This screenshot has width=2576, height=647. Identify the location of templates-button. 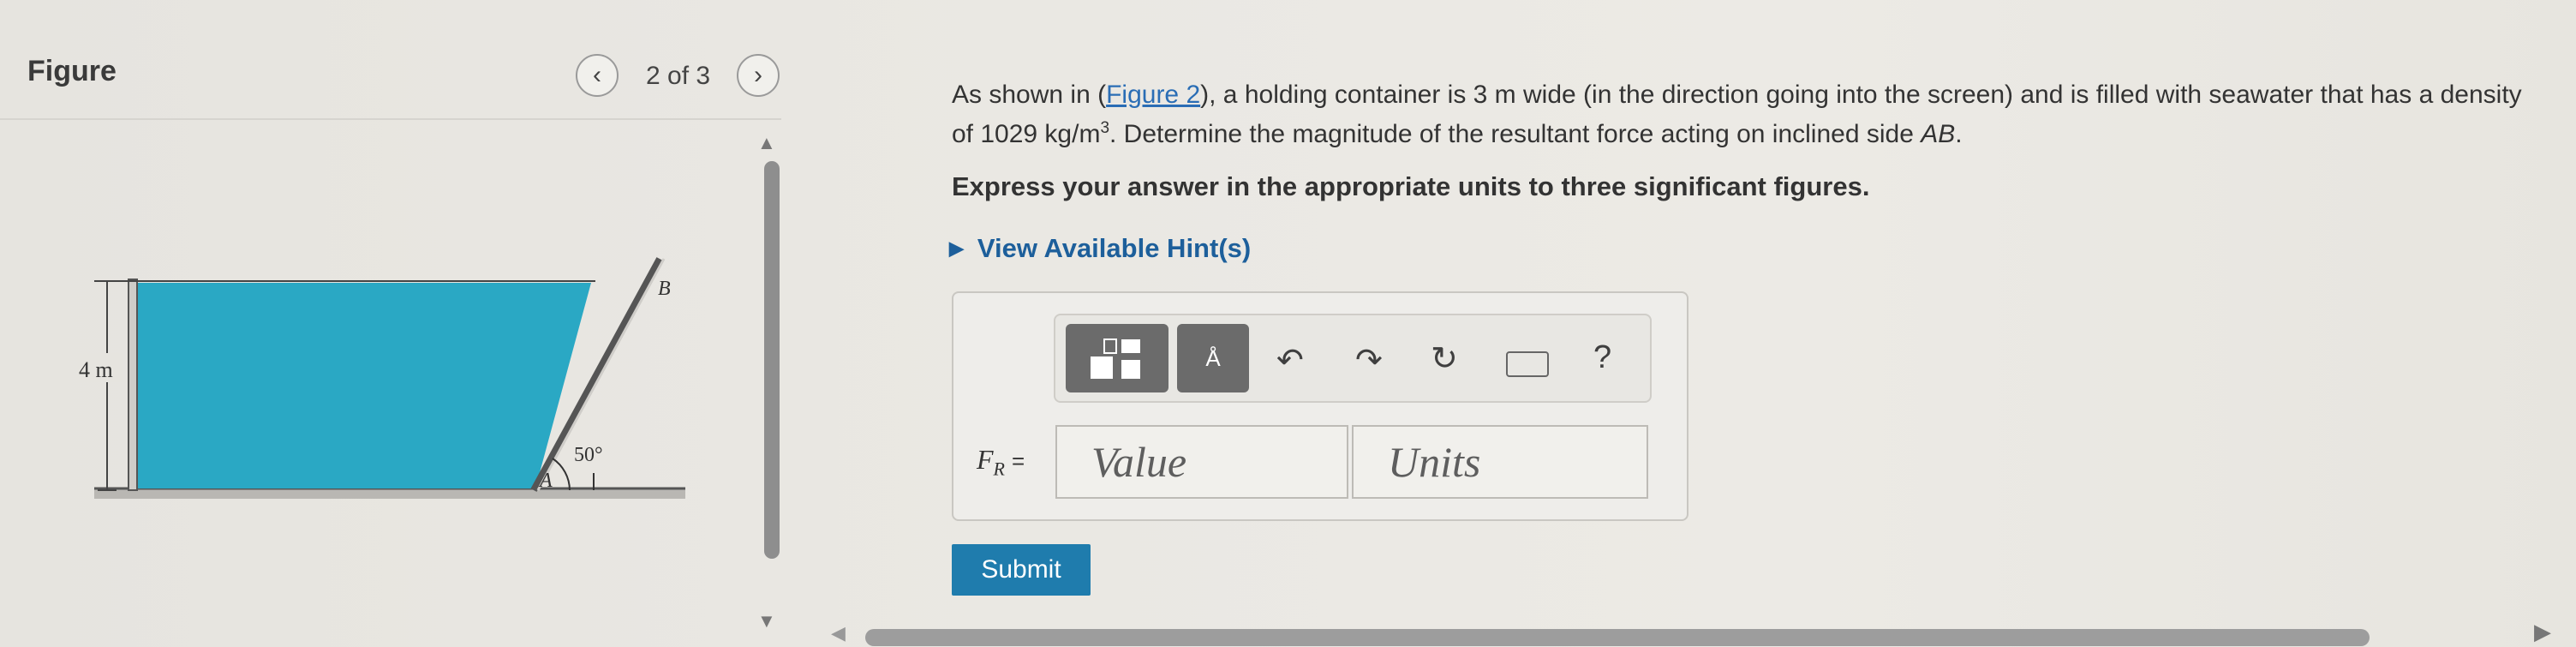
(1117, 358).